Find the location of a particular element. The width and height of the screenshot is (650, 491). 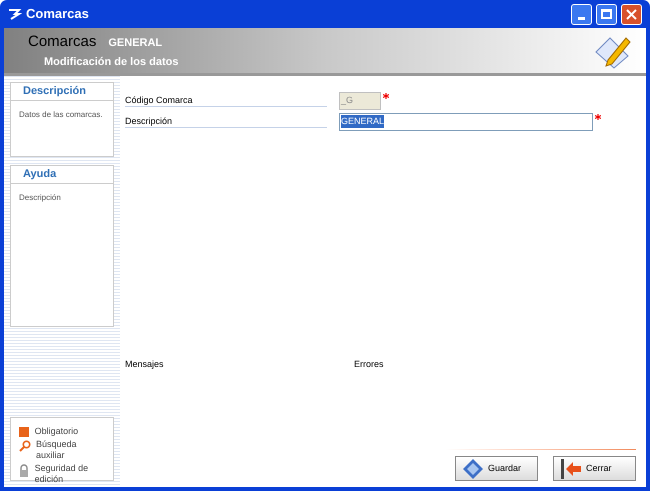

close-icon is located at coordinates (631, 14).